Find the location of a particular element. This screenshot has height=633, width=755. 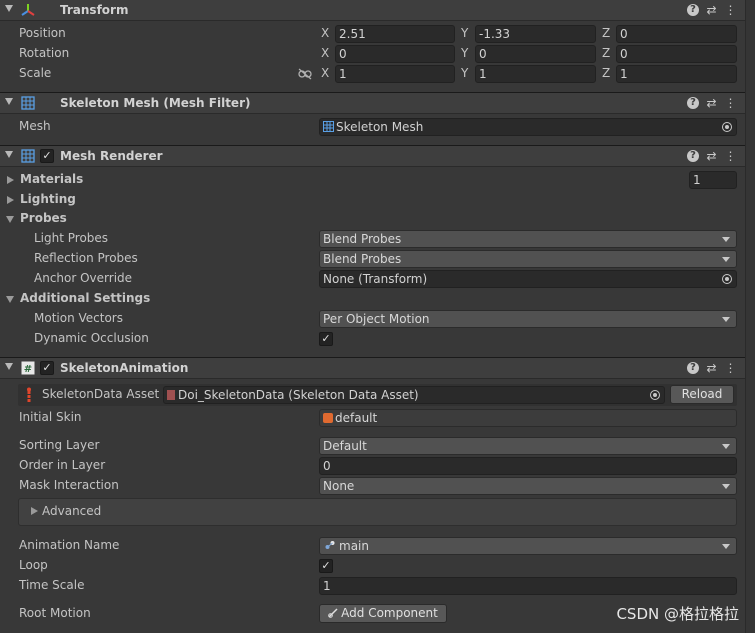

skin-shirt-icon is located at coordinates (328, 418).